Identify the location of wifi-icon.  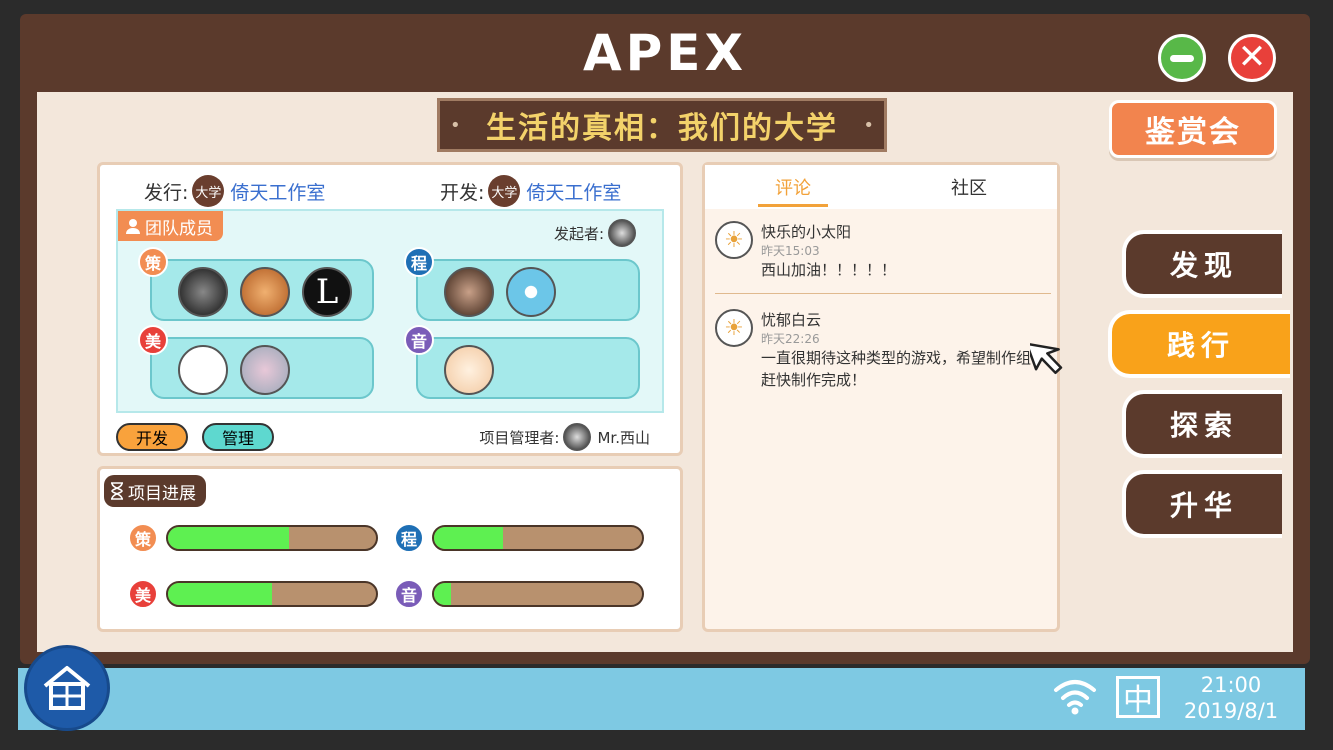
(1075, 696).